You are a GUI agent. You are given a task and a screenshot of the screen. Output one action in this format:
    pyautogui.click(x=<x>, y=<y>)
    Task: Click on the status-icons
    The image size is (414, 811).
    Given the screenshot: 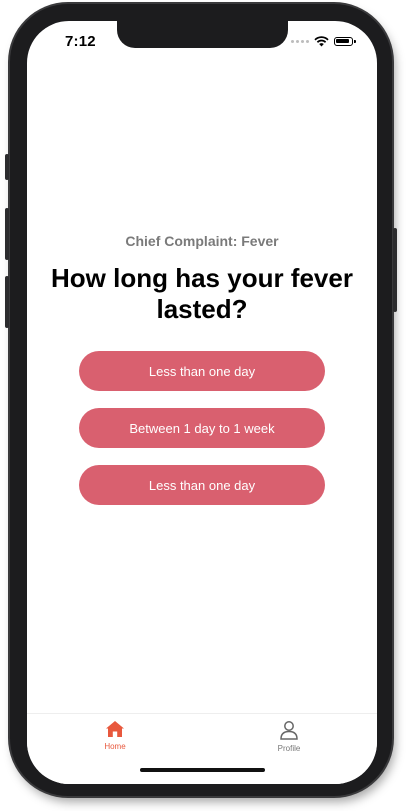 What is the action you would take?
    pyautogui.click(x=323, y=41)
    